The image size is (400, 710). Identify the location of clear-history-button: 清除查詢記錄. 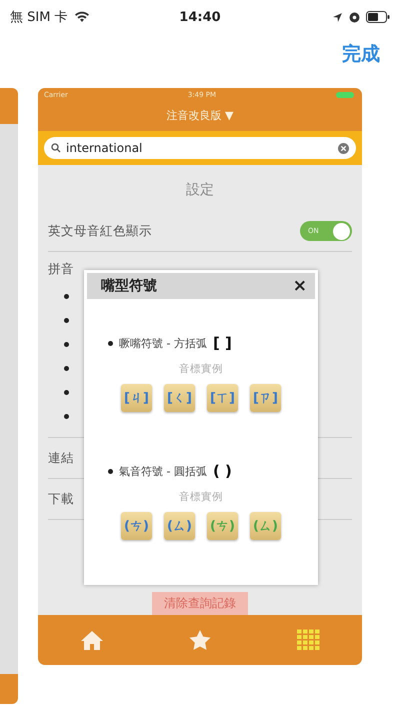
(200, 603).